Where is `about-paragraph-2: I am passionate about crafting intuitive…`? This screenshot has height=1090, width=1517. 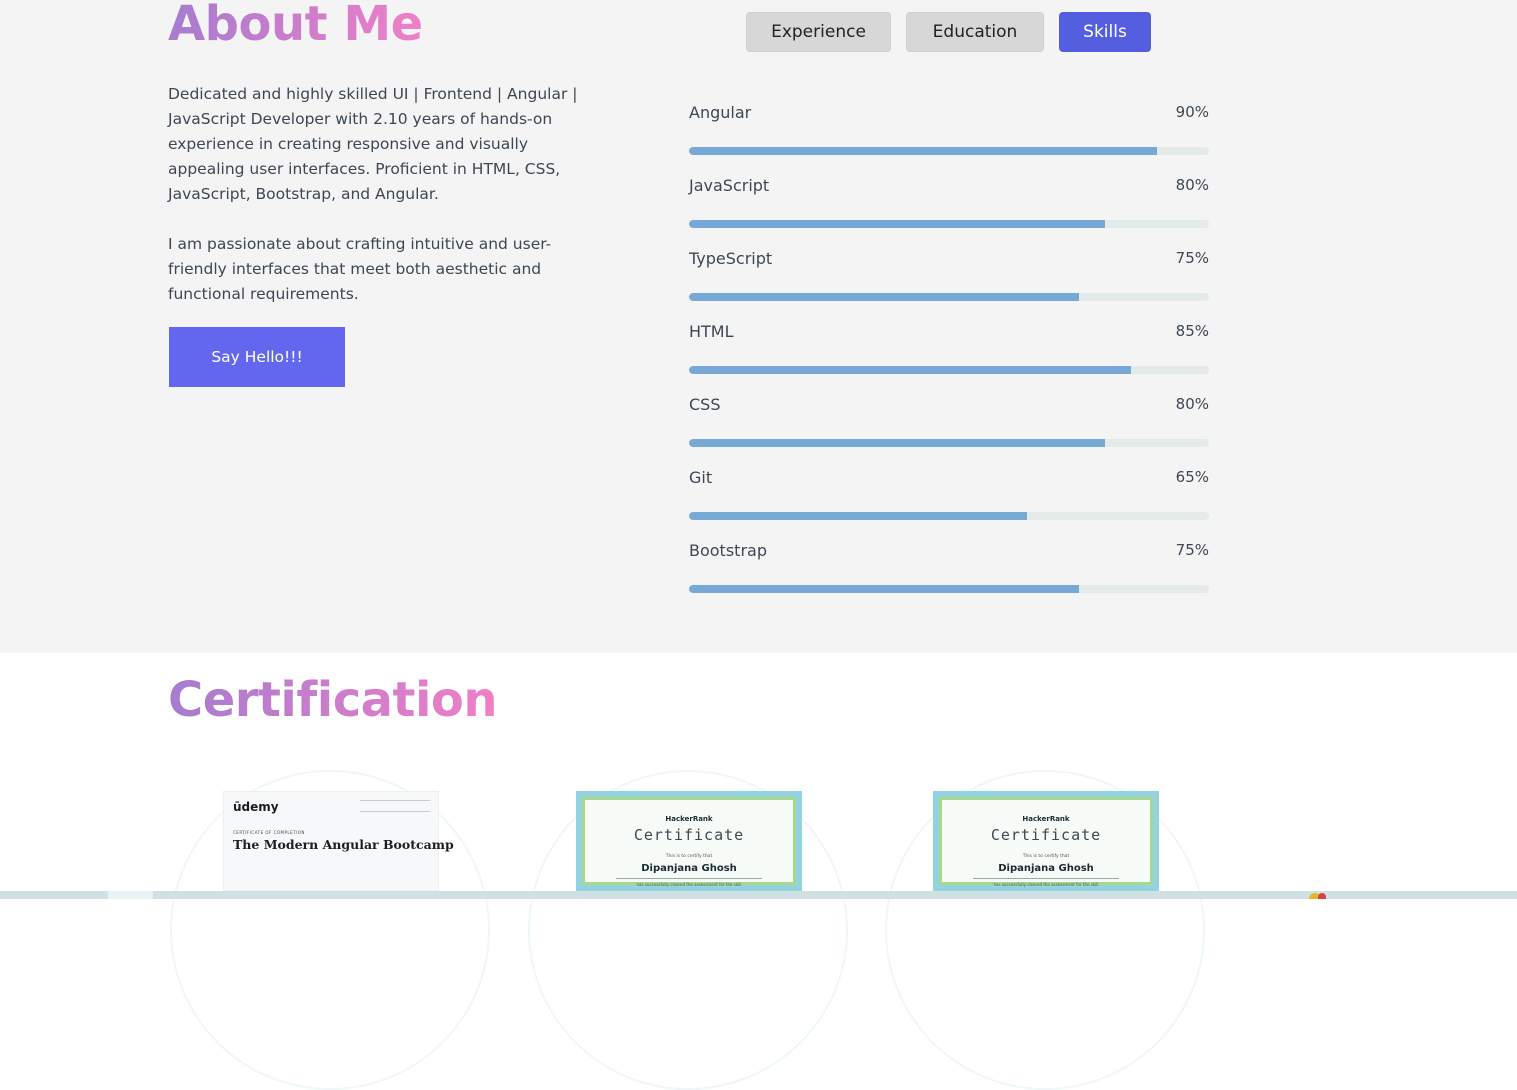 about-paragraph-2: I am passionate about crafting intuitive… is located at coordinates (360, 269).